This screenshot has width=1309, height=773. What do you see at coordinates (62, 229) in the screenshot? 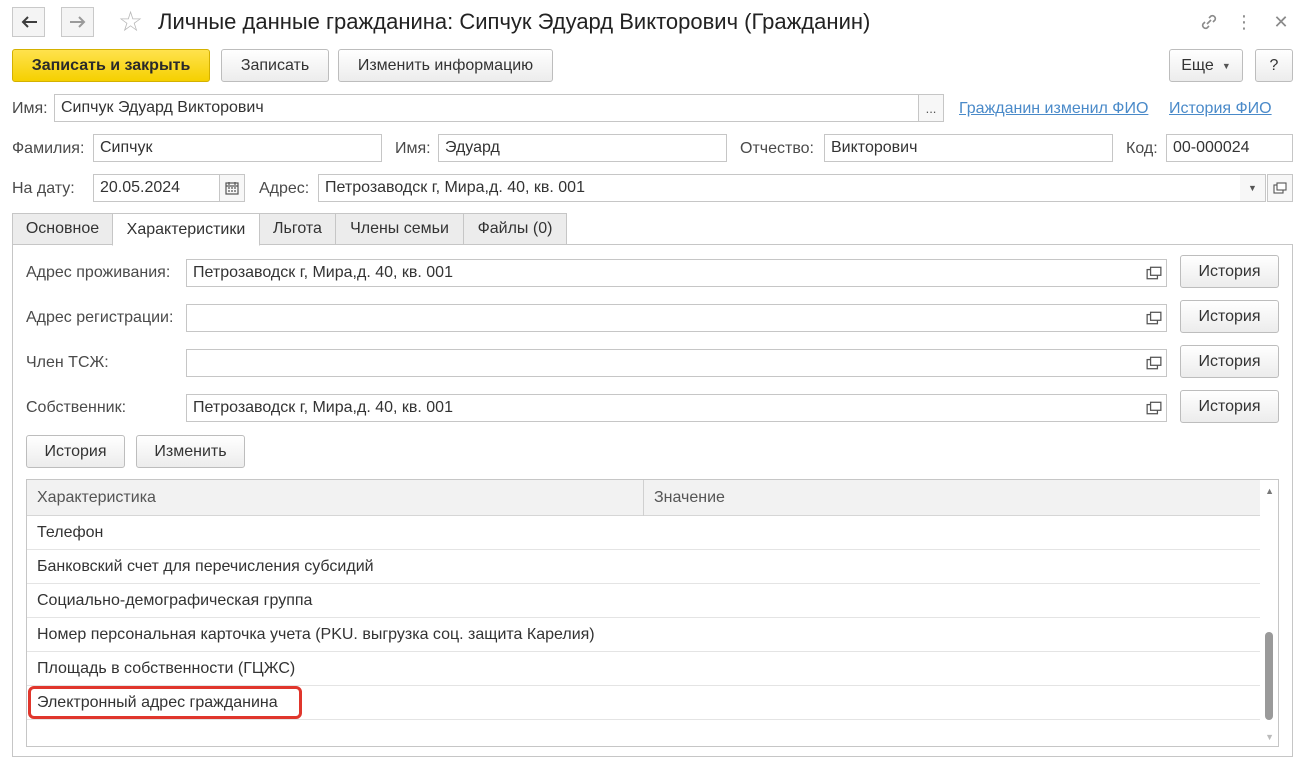
I see `tab-main: Основное` at bounding box center [62, 229].